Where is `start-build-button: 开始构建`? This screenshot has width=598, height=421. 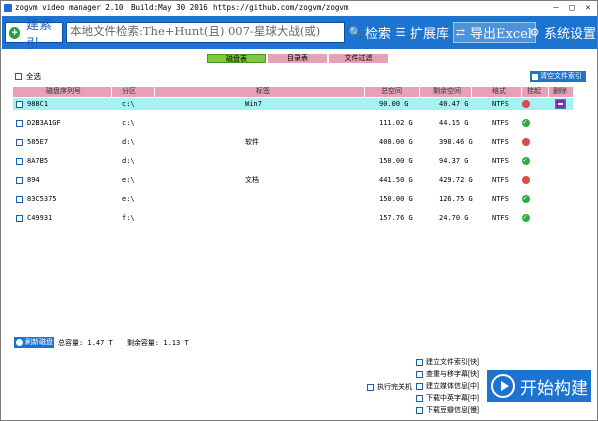
start-build-button: 开始构建 is located at coordinates (539, 386).